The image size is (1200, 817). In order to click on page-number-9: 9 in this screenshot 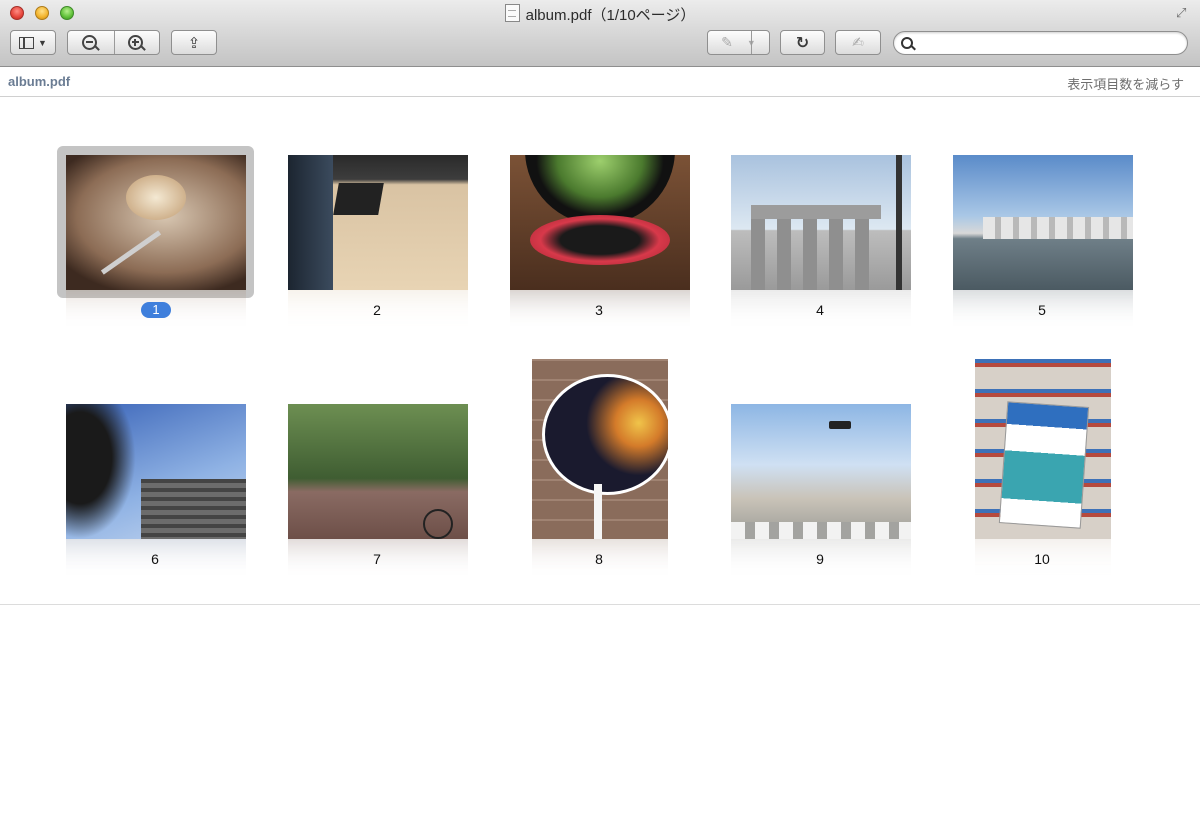, I will do `click(820, 559)`.